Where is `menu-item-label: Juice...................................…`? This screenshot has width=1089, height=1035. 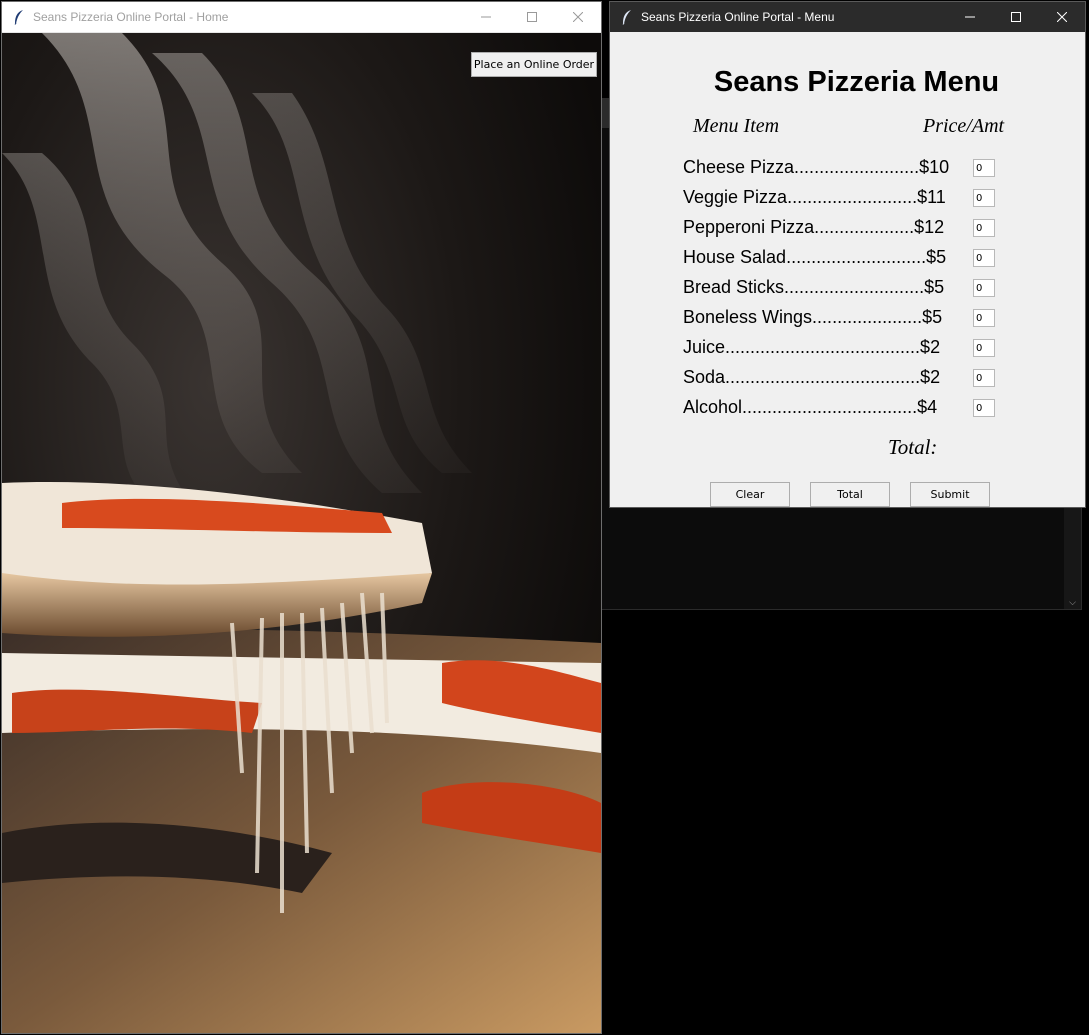 menu-item-label: Juice...................................… is located at coordinates (812, 347).